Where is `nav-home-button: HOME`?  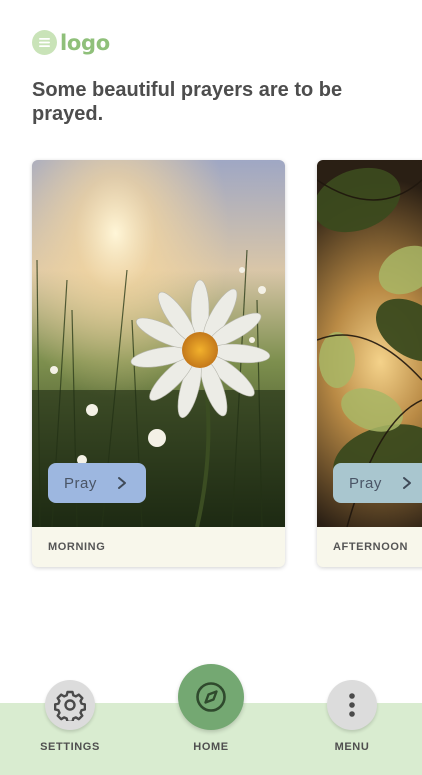 nav-home-button: HOME is located at coordinates (211, 708).